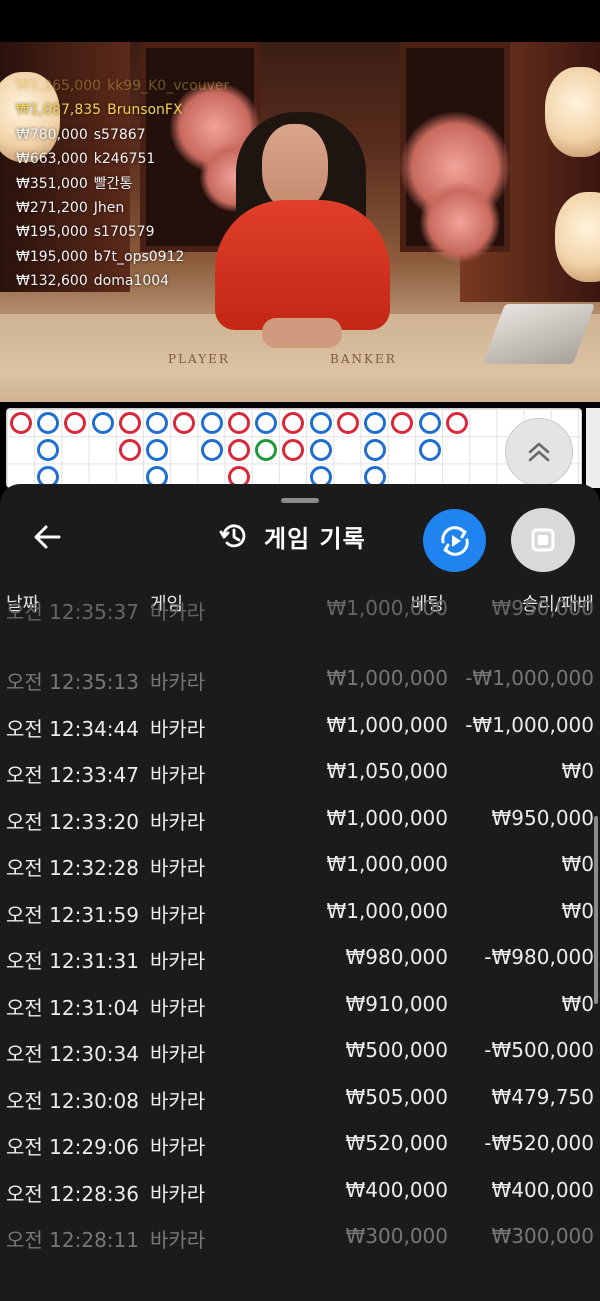  I want to click on video-replay-button, so click(454, 540).